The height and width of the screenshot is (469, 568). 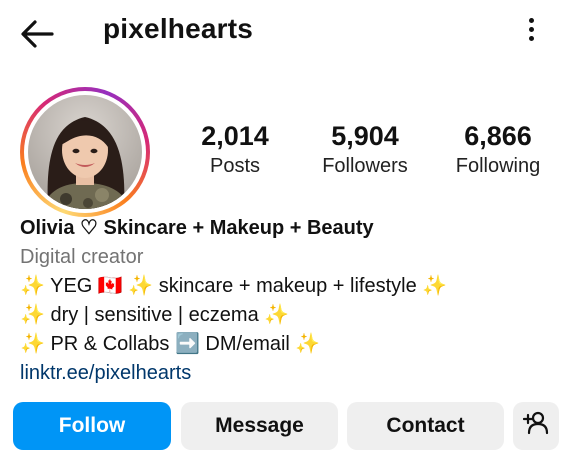 I want to click on suggested-accounts-button, so click(x=536, y=426).